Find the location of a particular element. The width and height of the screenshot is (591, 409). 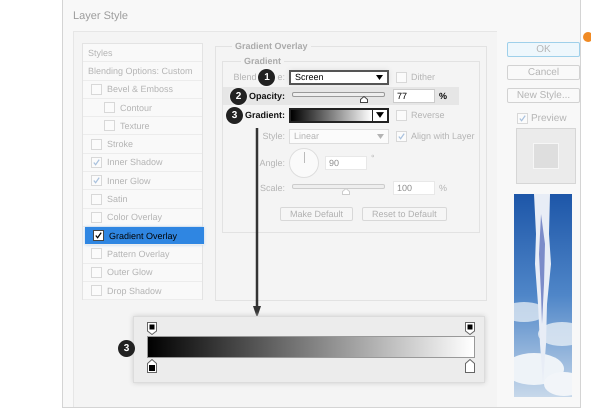

group-title: Gradient is located at coordinates (262, 61).